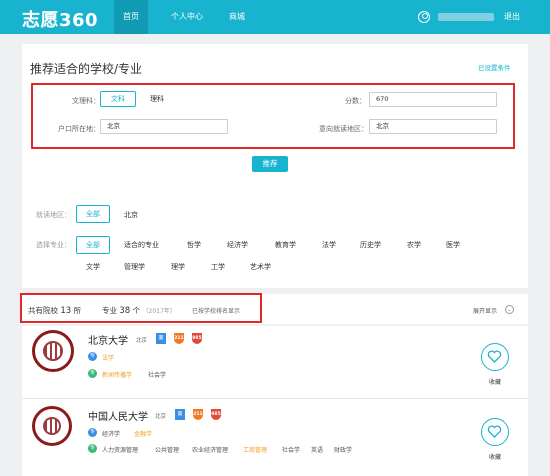  I want to click on major-tag: 人力资源管理, so click(120, 449).